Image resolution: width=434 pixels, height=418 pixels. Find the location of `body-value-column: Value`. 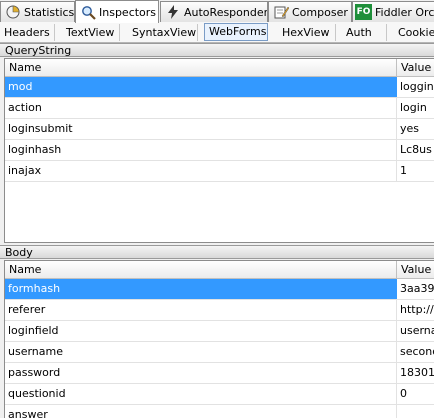

body-value-column: Value is located at coordinates (415, 269).